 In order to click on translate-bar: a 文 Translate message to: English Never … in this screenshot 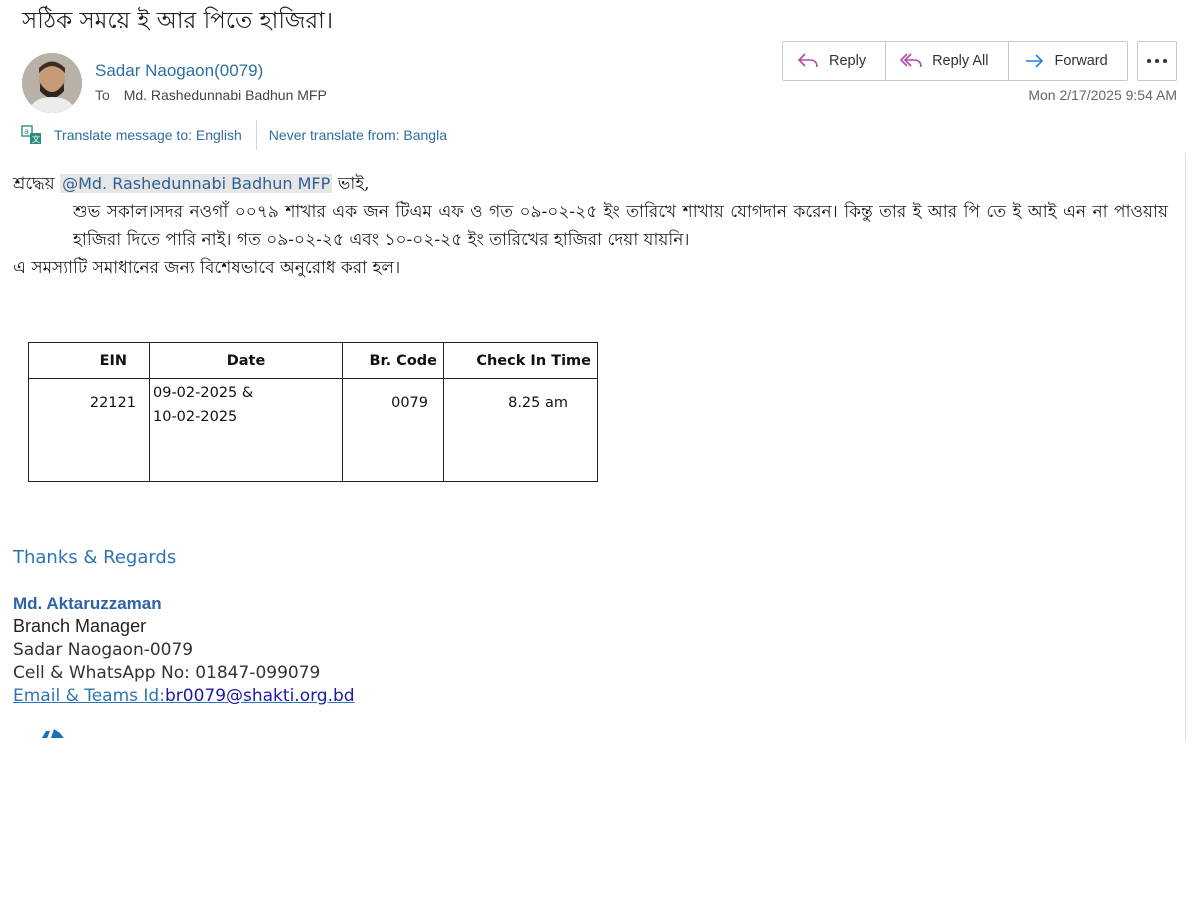, I will do `click(234, 135)`.